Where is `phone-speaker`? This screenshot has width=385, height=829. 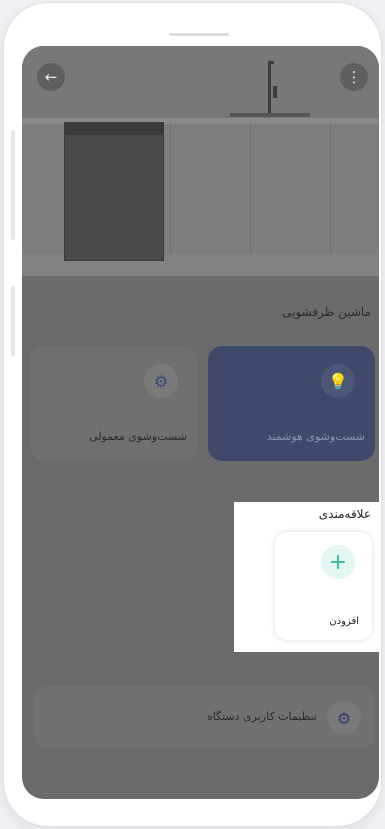
phone-speaker is located at coordinates (199, 34).